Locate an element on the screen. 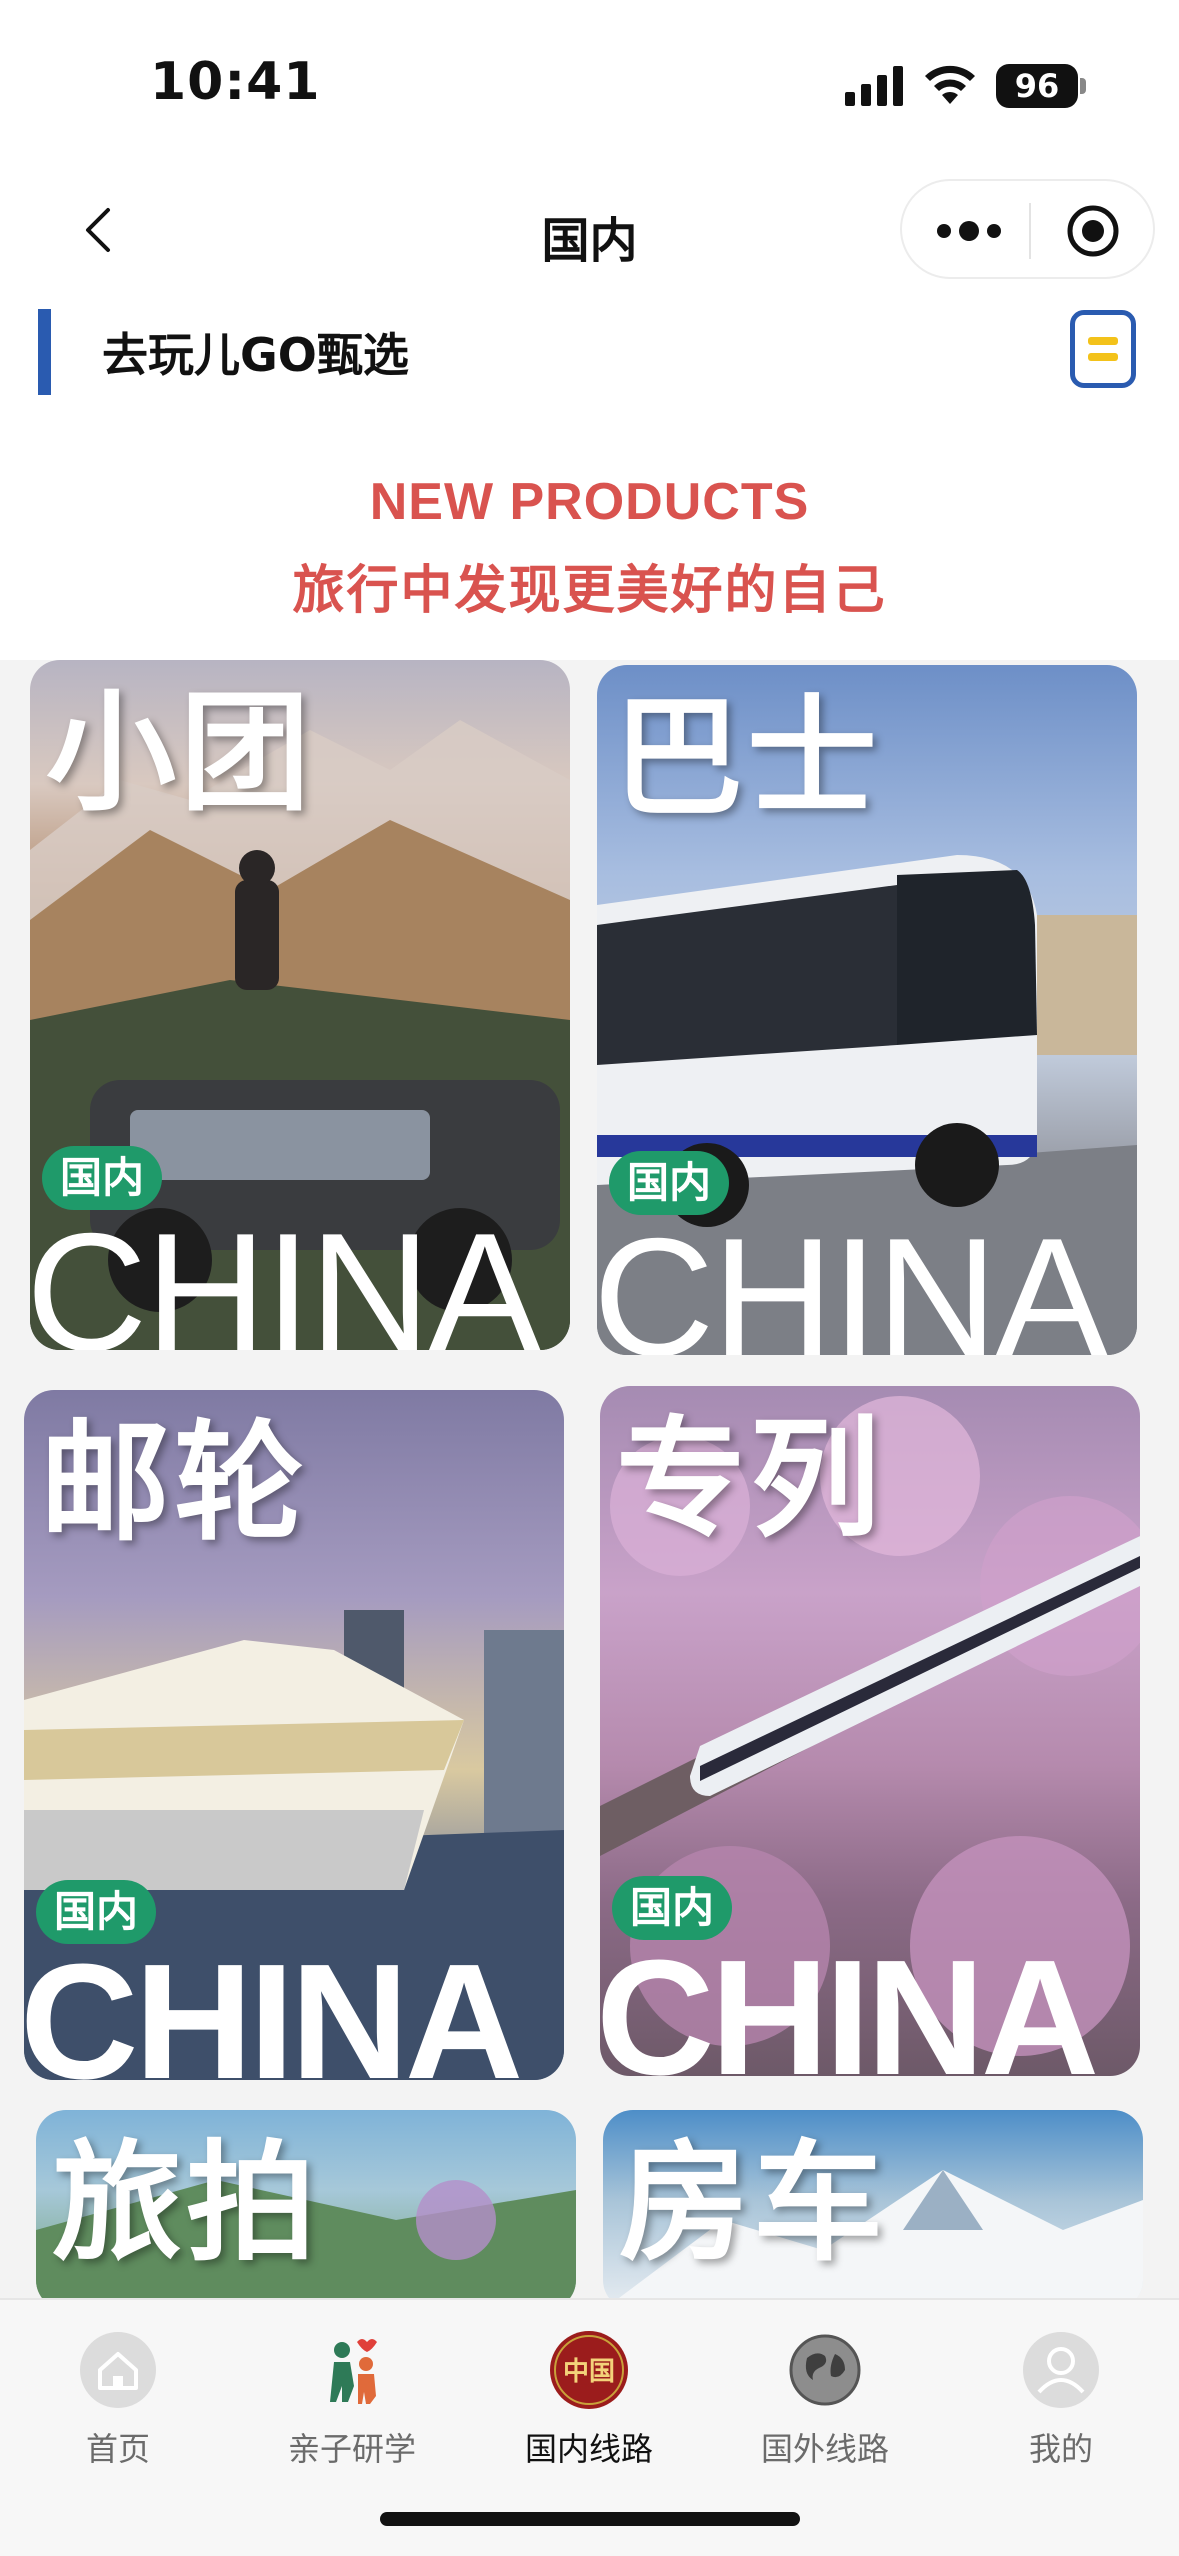  card-title: 房车 is located at coordinates (753, 2203).